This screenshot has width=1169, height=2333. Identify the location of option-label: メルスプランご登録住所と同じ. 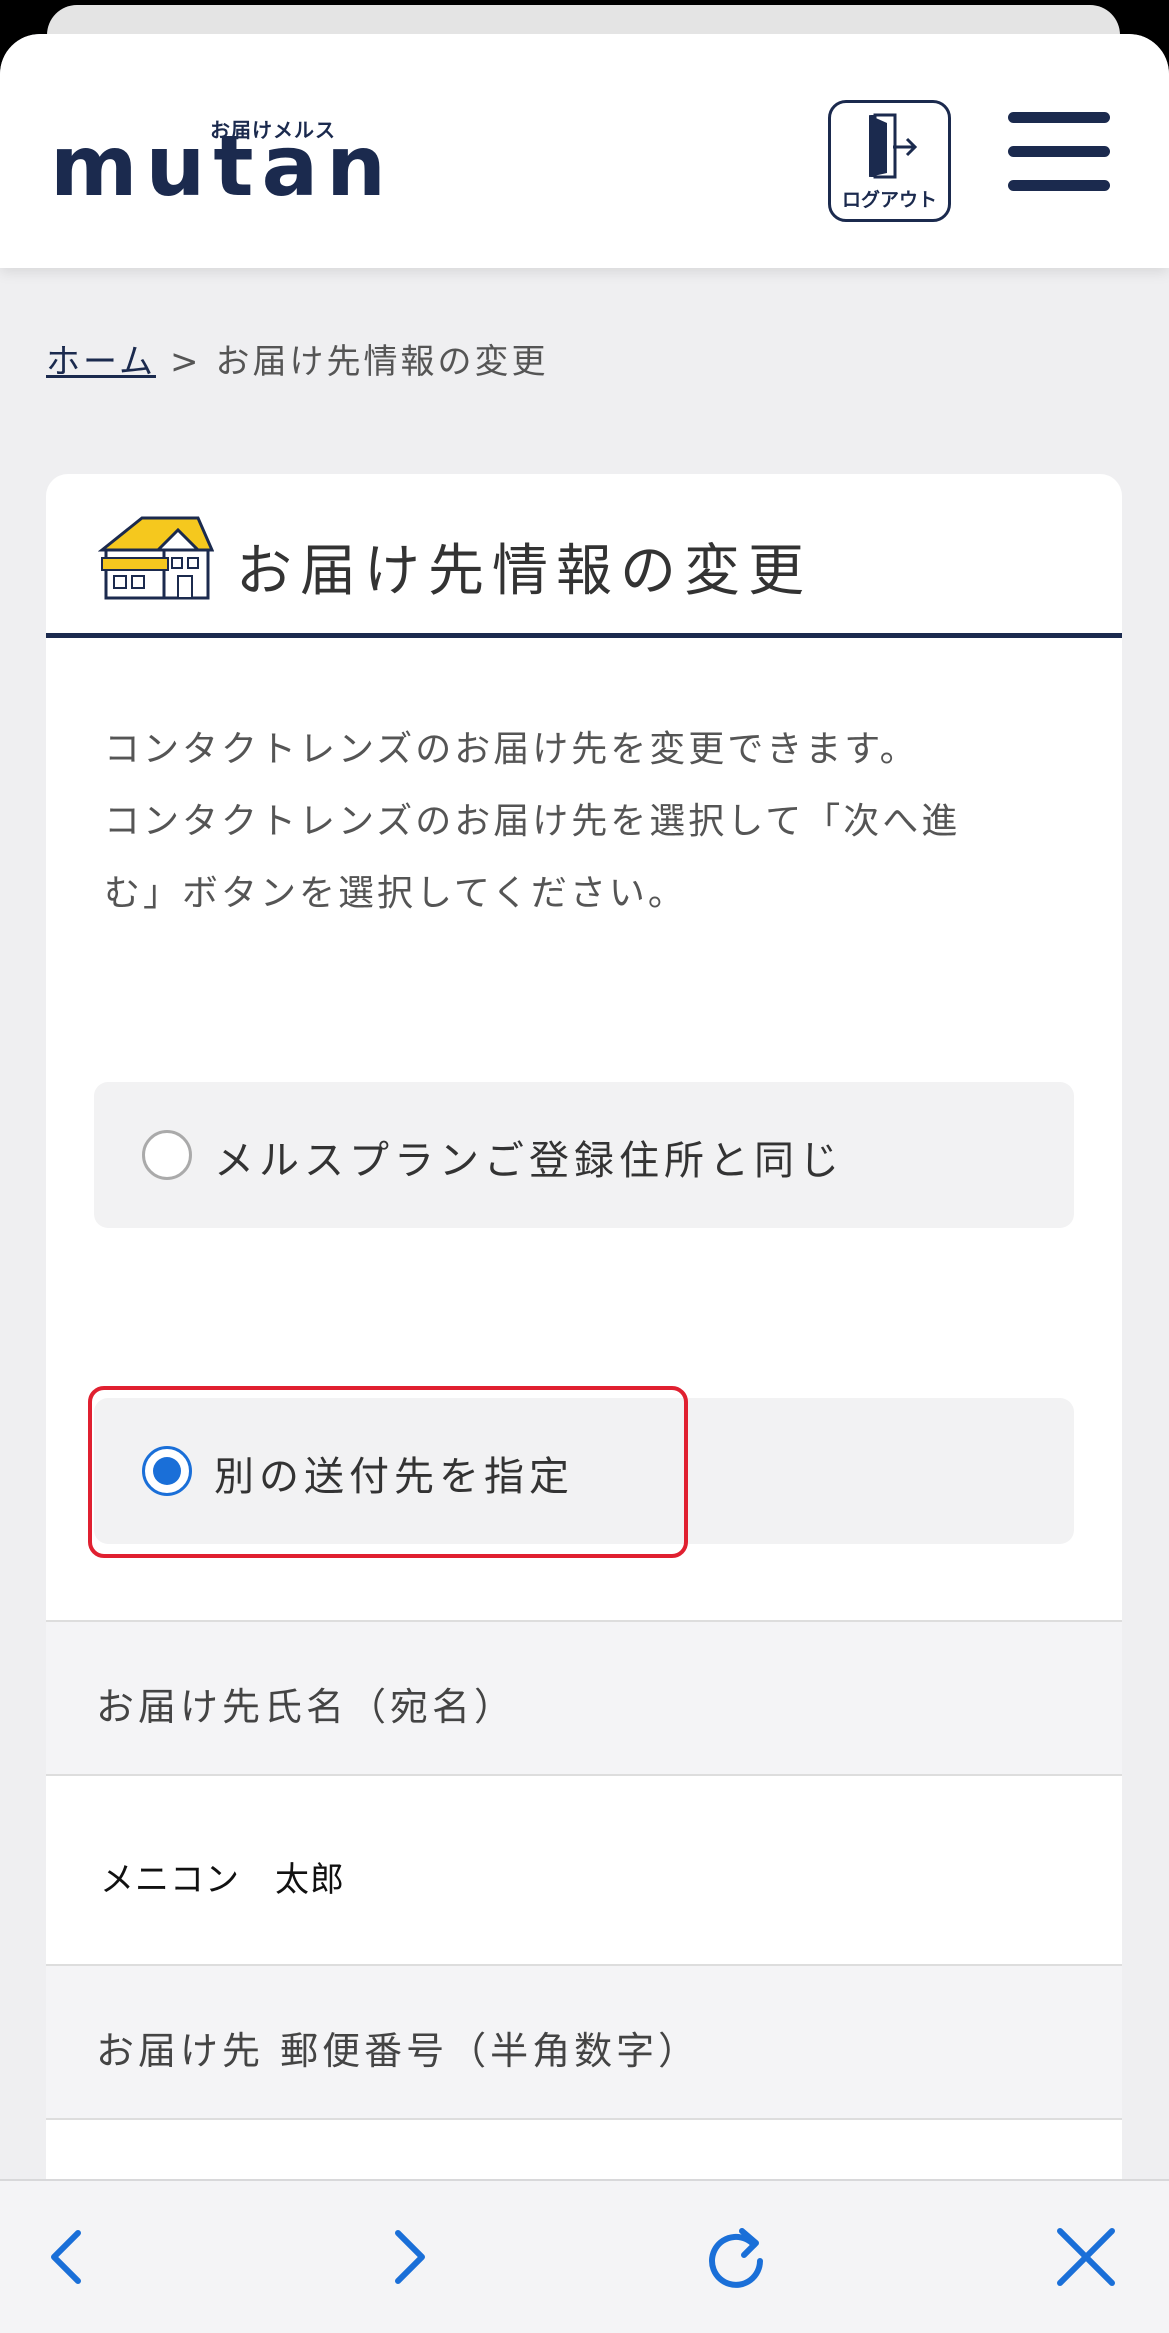
(529, 1161).